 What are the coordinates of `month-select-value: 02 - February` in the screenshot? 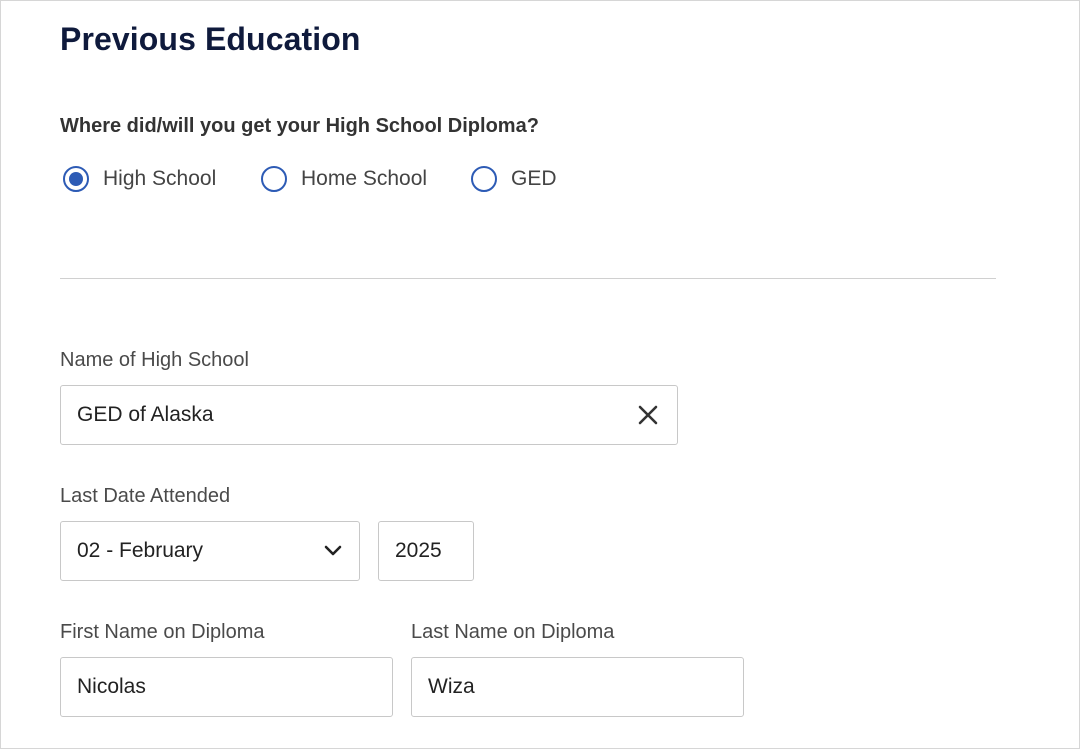 It's located at (140, 550).